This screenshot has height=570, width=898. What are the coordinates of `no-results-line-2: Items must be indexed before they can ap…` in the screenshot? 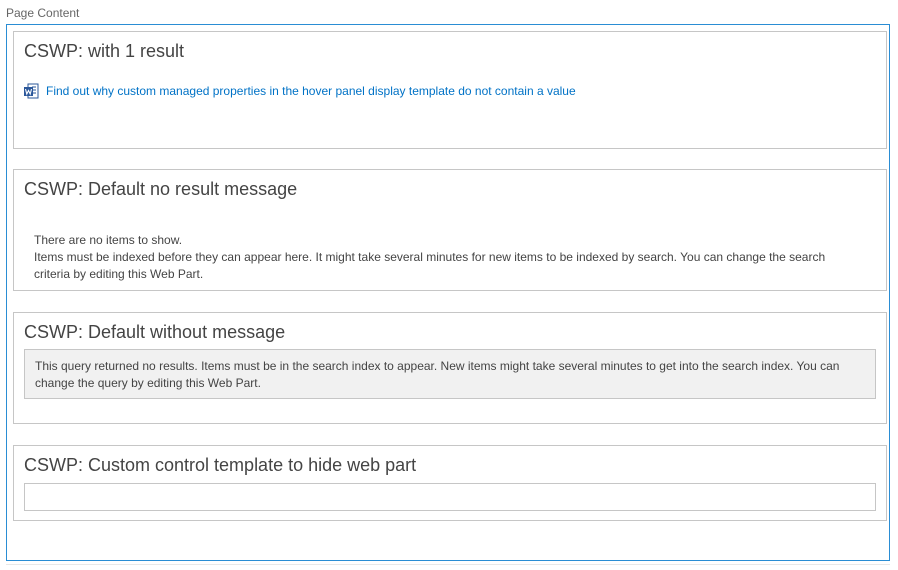 It's located at (430, 265).